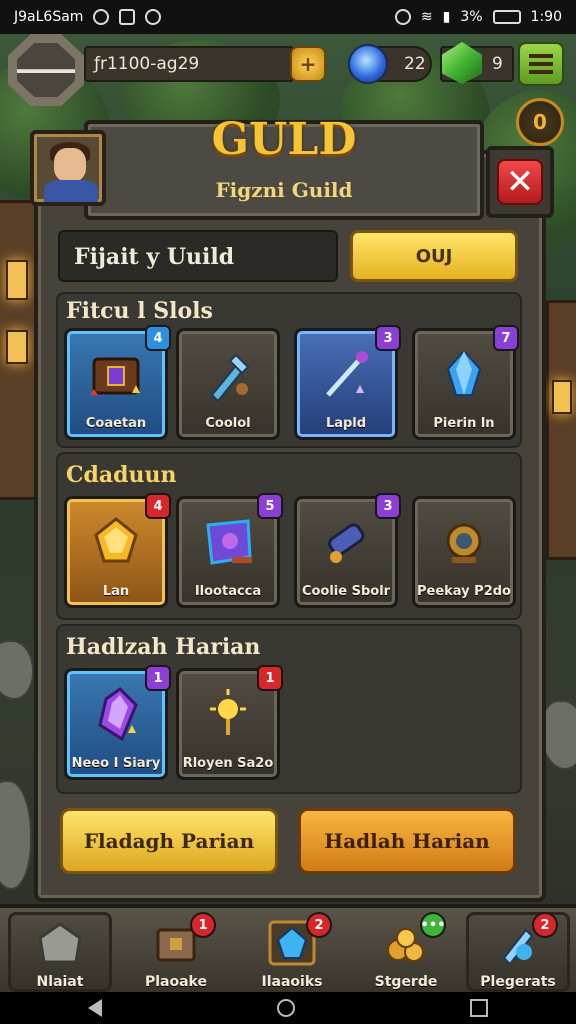 The width and height of the screenshot is (576, 1024). Describe the element at coordinates (388, 506) in the screenshot. I see `item-badge: 3` at that location.